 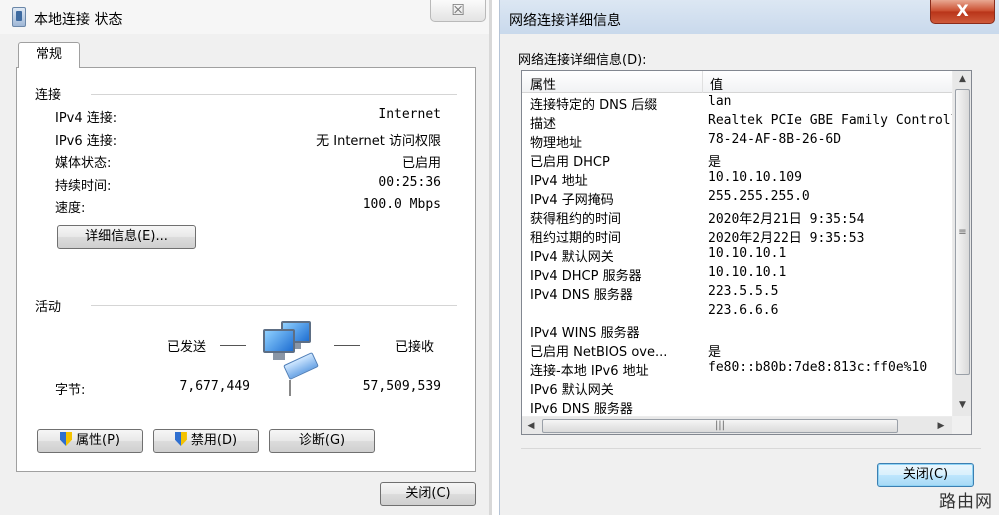 What do you see at coordinates (290, 388) in the screenshot?
I see `network-cable-icon` at bounding box center [290, 388].